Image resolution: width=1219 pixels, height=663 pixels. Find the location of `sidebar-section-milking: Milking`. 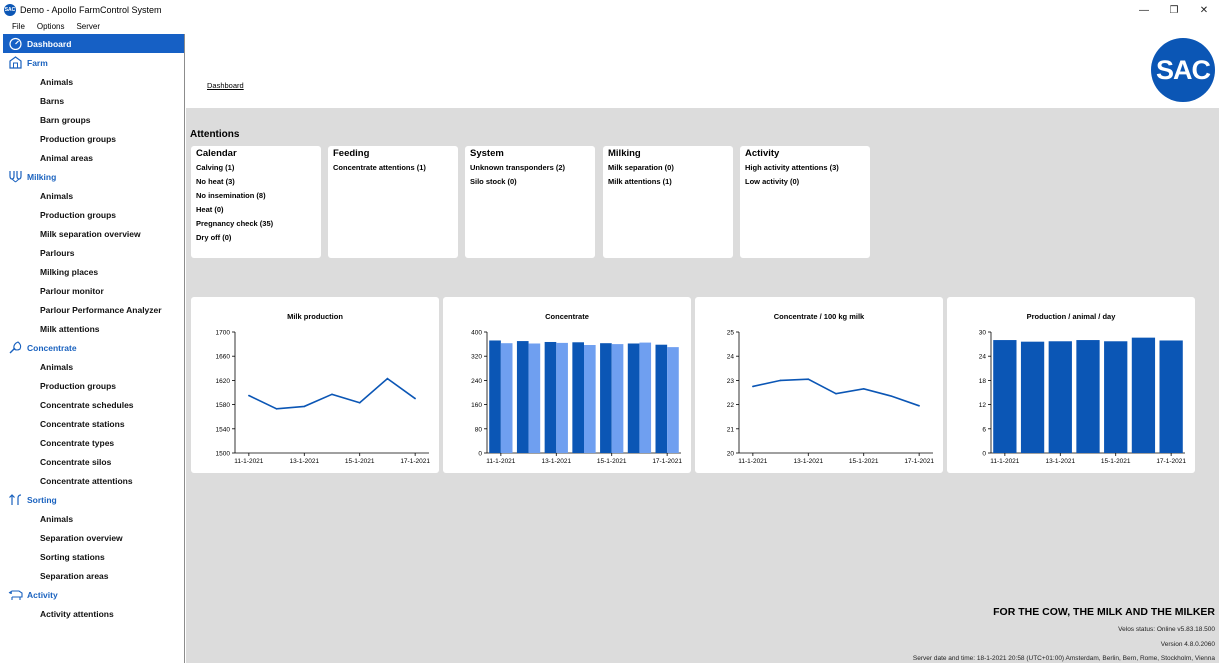

sidebar-section-milking: Milking is located at coordinates (93, 176).